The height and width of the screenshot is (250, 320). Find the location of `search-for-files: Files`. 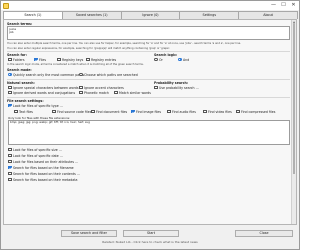

search-for-files: Files is located at coordinates (40, 59).